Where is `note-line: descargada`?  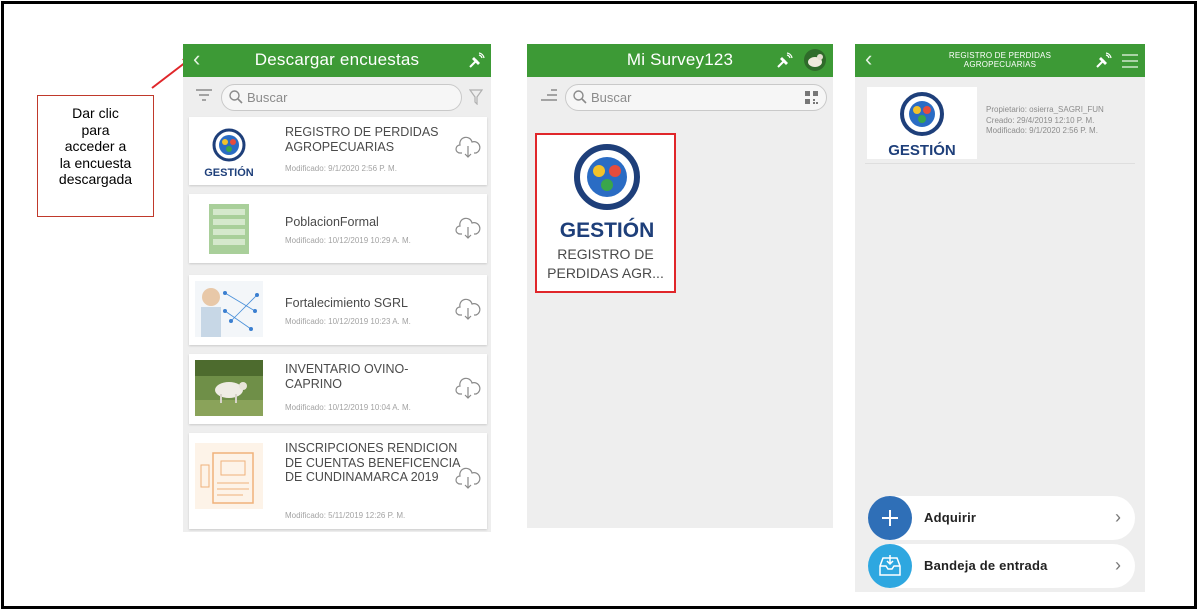
note-line: descargada is located at coordinates (95, 179).